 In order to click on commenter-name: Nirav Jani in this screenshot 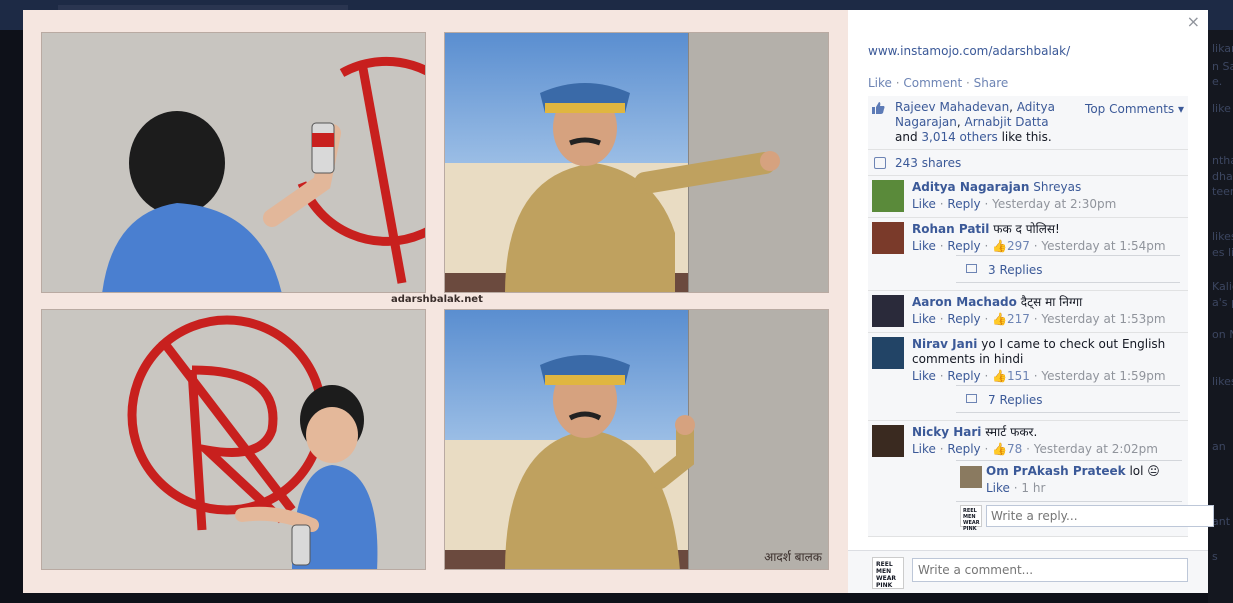, I will do `click(944, 344)`.